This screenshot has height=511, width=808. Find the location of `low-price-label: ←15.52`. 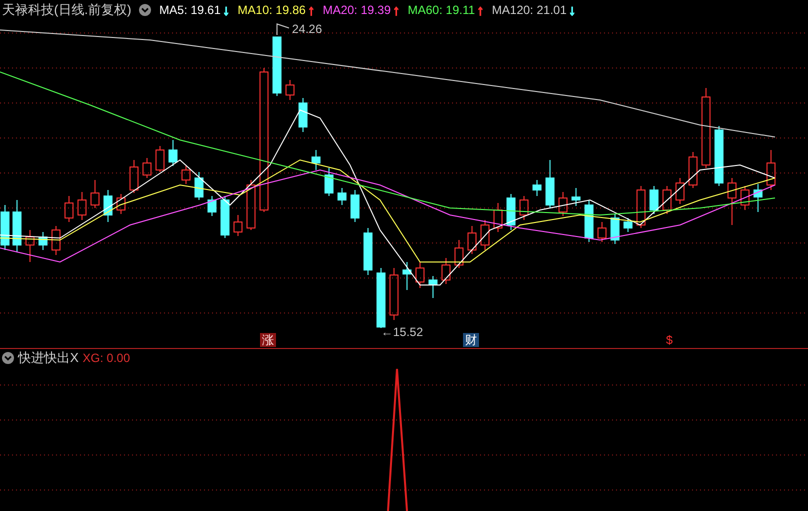

low-price-label: ←15.52 is located at coordinates (402, 332).